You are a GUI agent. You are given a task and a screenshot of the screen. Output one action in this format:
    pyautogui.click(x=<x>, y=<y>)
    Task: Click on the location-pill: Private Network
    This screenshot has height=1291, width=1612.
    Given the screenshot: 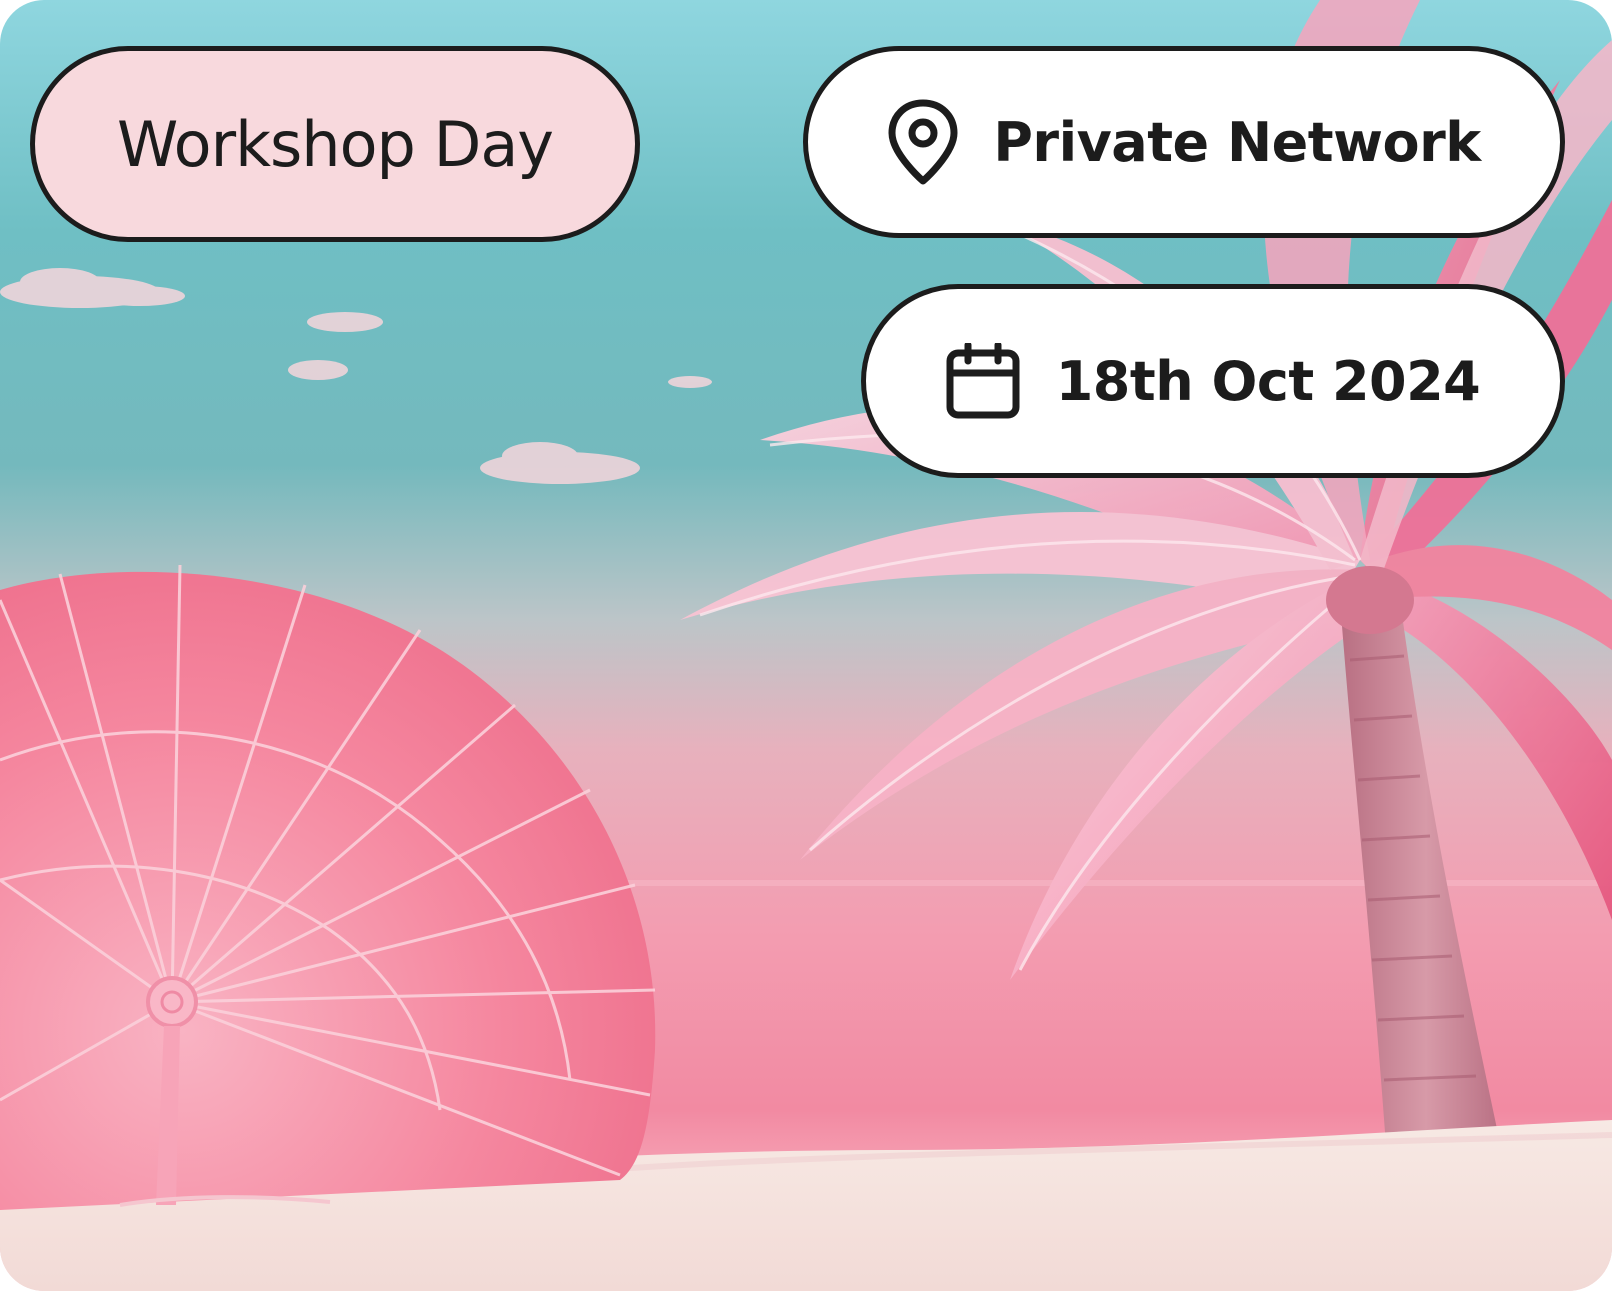 What is the action you would take?
    pyautogui.click(x=1184, y=142)
    